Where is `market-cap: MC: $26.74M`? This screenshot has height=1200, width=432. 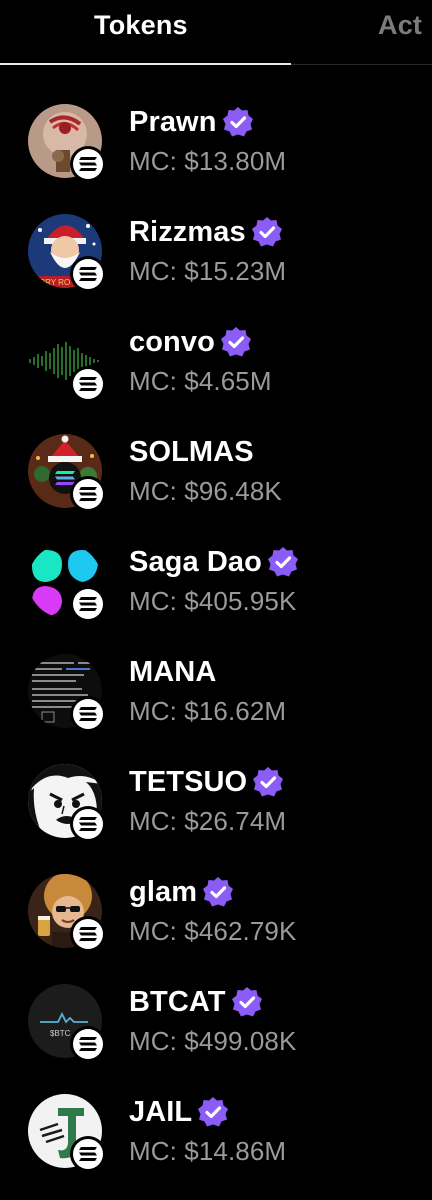 market-cap: MC: $26.74M is located at coordinates (208, 821).